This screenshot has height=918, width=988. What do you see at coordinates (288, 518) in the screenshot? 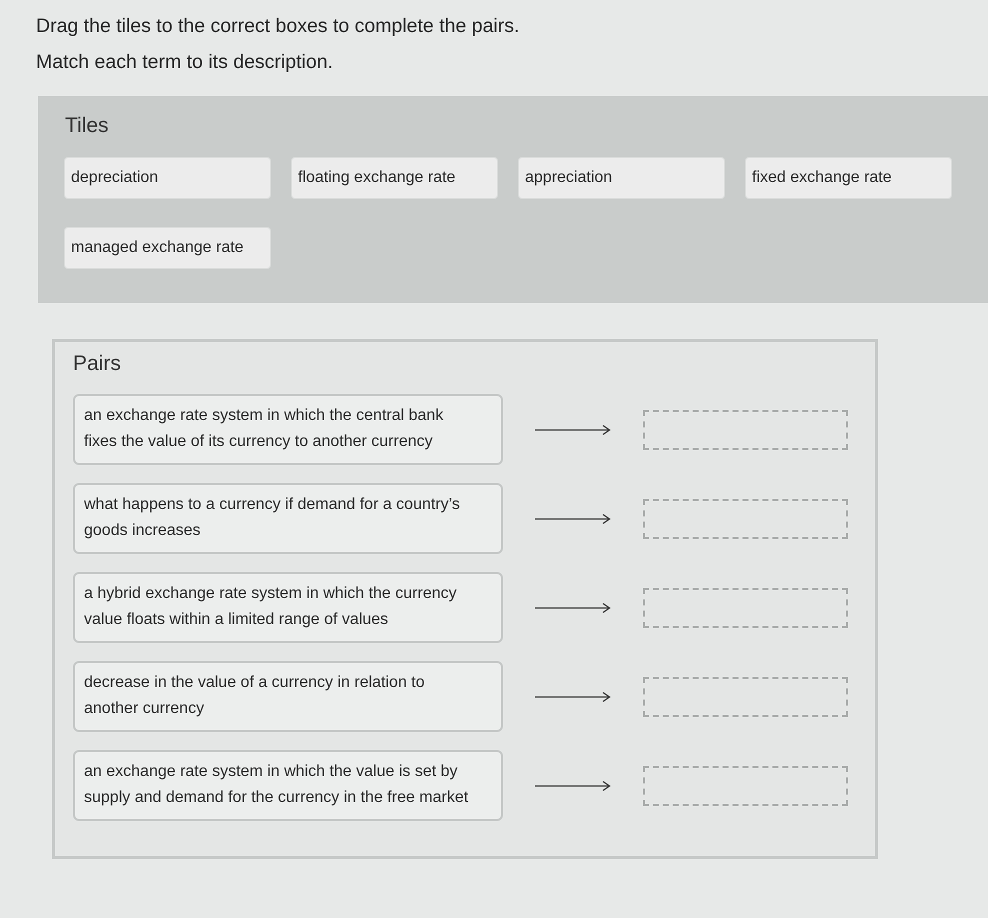
I see `description-card: what happens to a currency if demand for a country’s goods increases` at bounding box center [288, 518].